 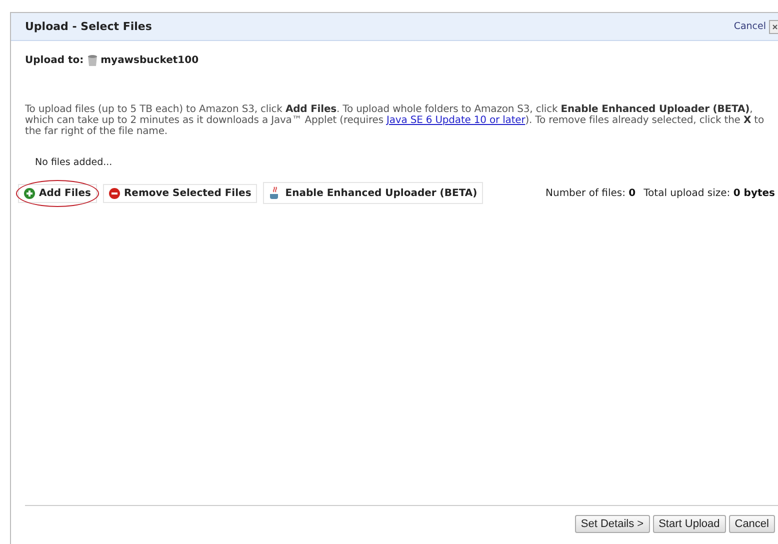 I want to click on plus-icon, so click(x=29, y=193).